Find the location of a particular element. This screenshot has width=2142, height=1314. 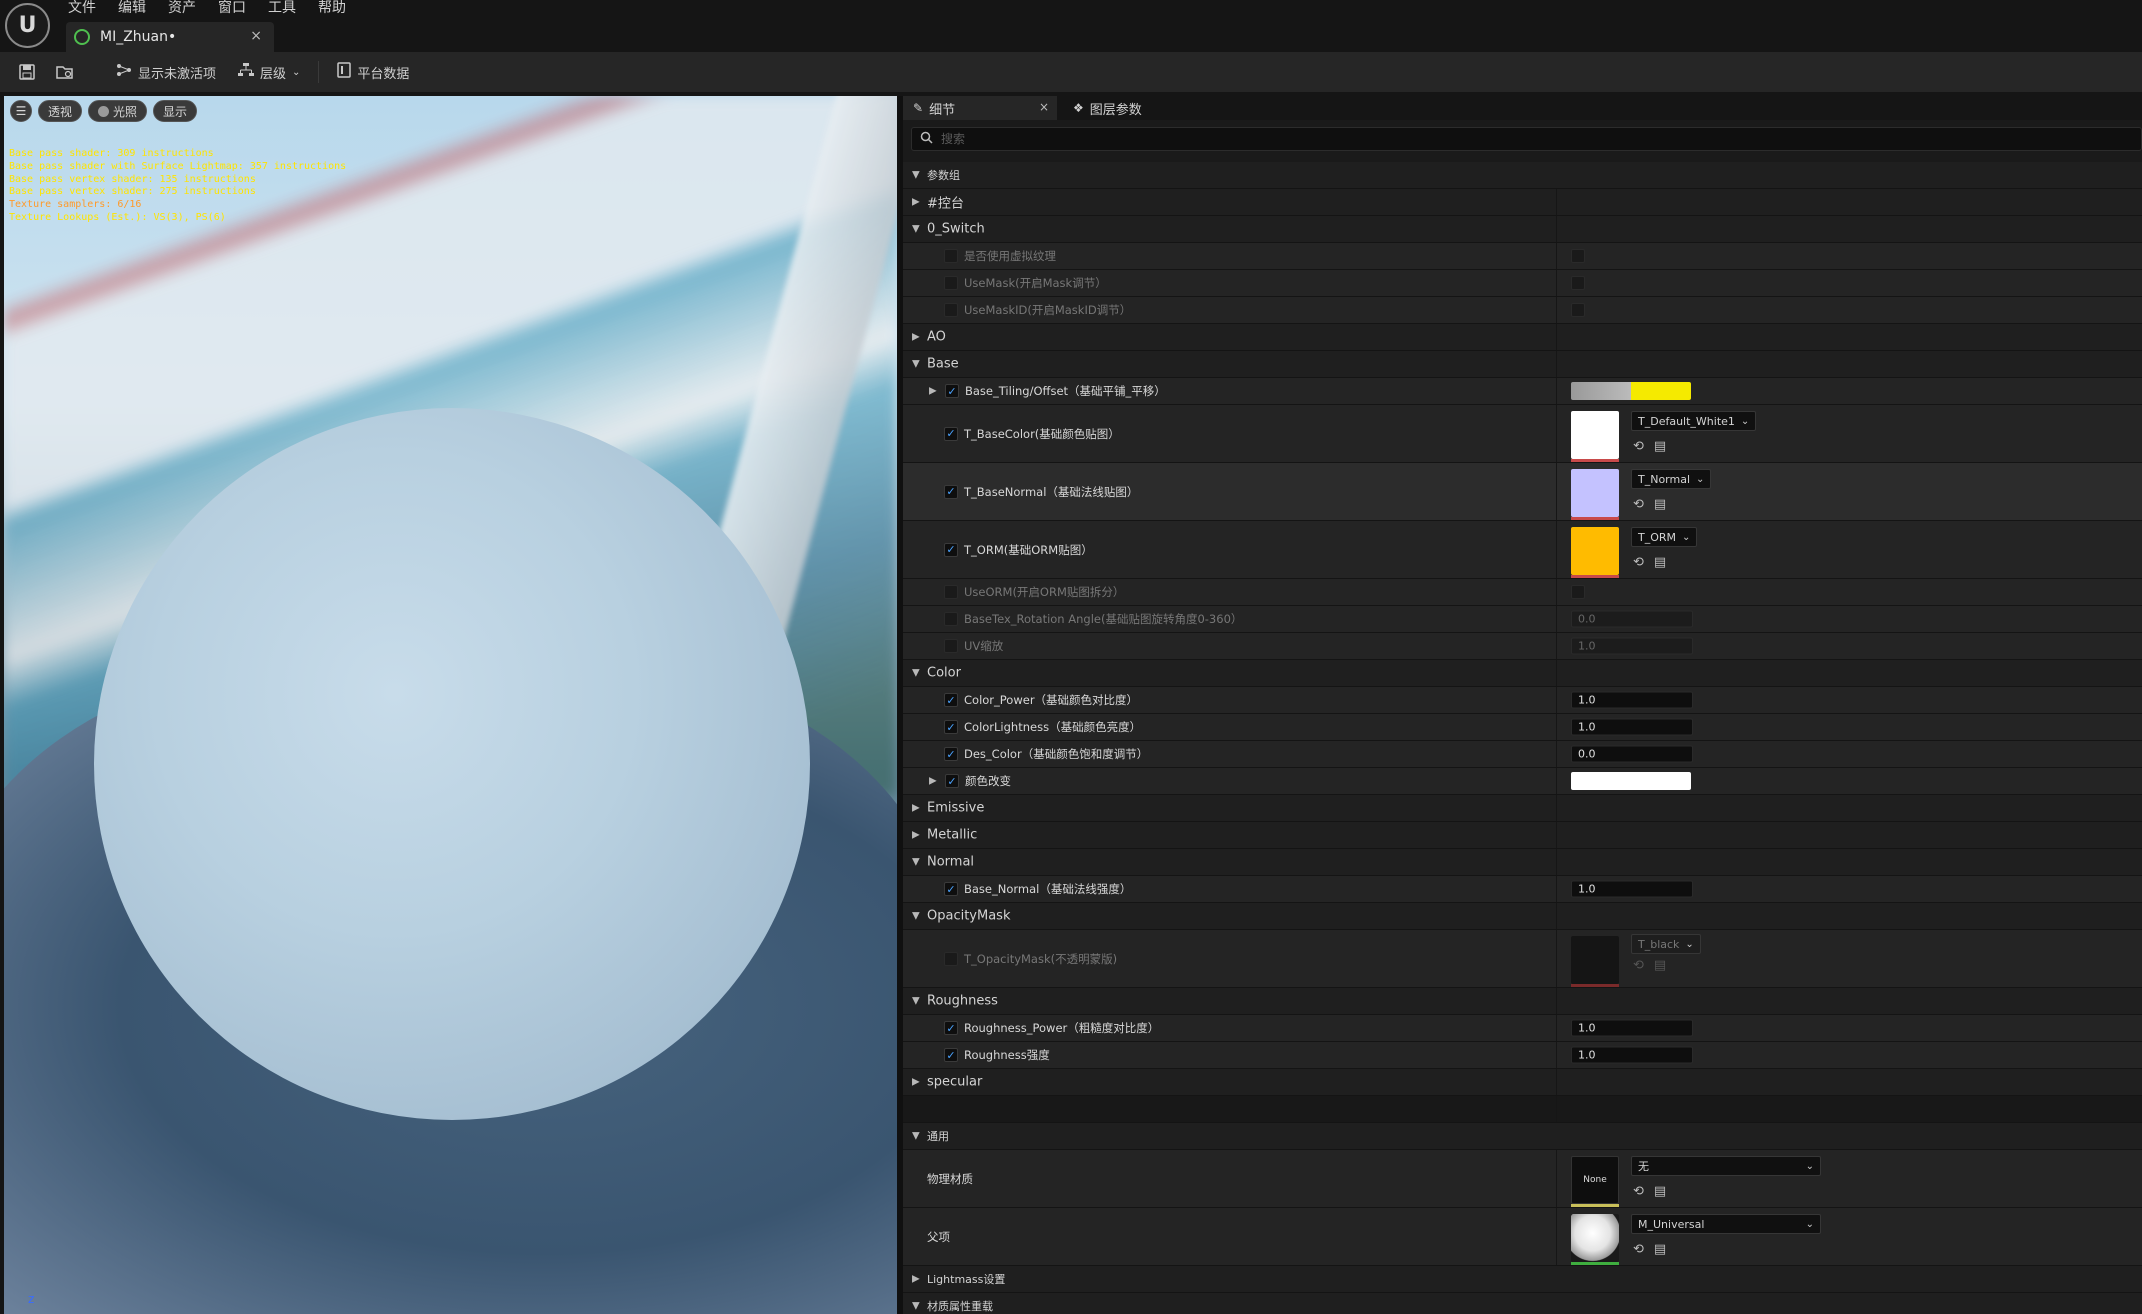

asset-picker: T_Normal ⌄ is located at coordinates (1671, 479).